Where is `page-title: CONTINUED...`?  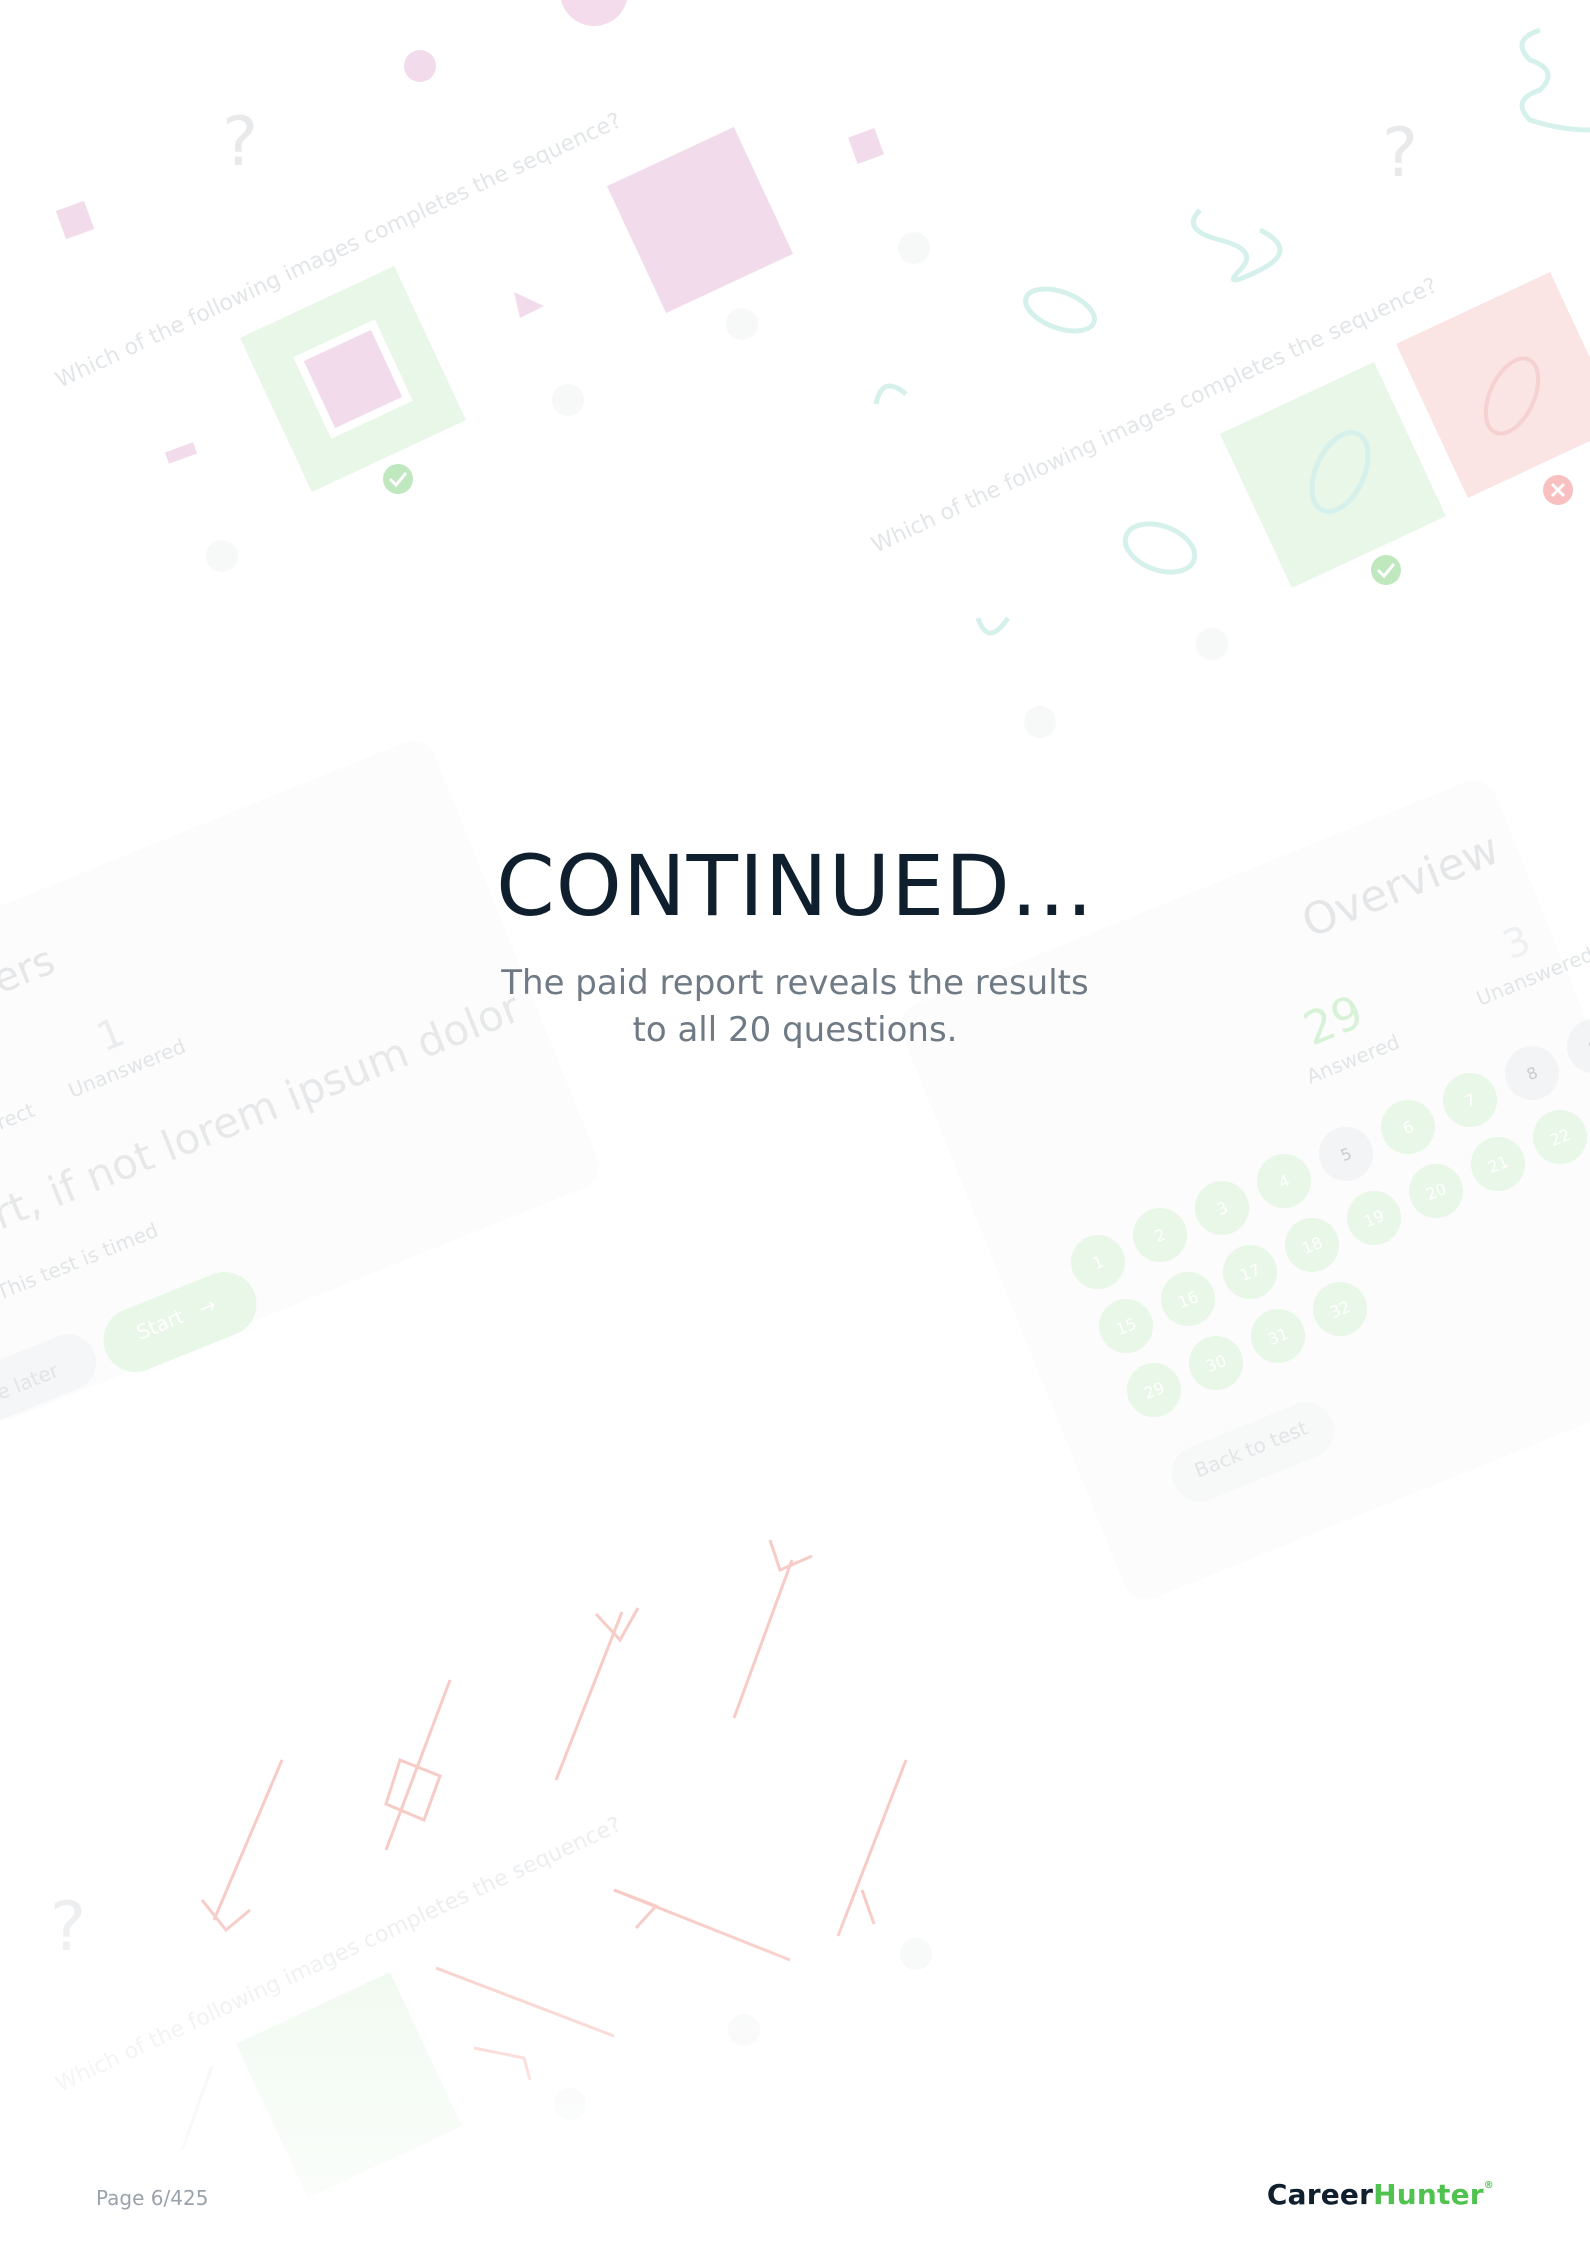
page-title: CONTINUED... is located at coordinates (795, 886).